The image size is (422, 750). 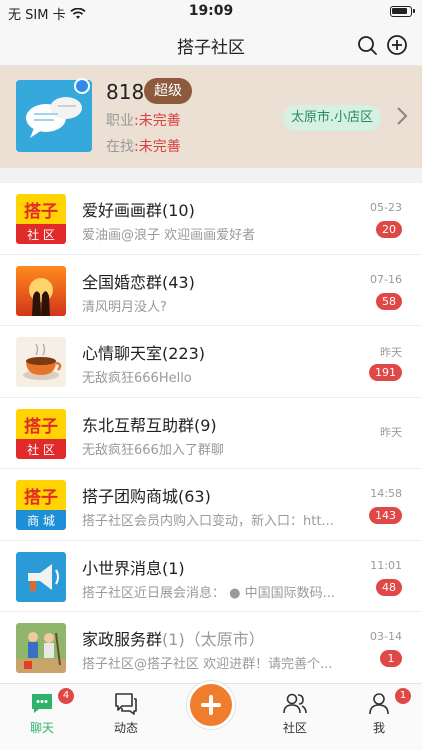 What do you see at coordinates (138, 210) in the screenshot?
I see `chat-name: 爱好画画群(10)` at bounding box center [138, 210].